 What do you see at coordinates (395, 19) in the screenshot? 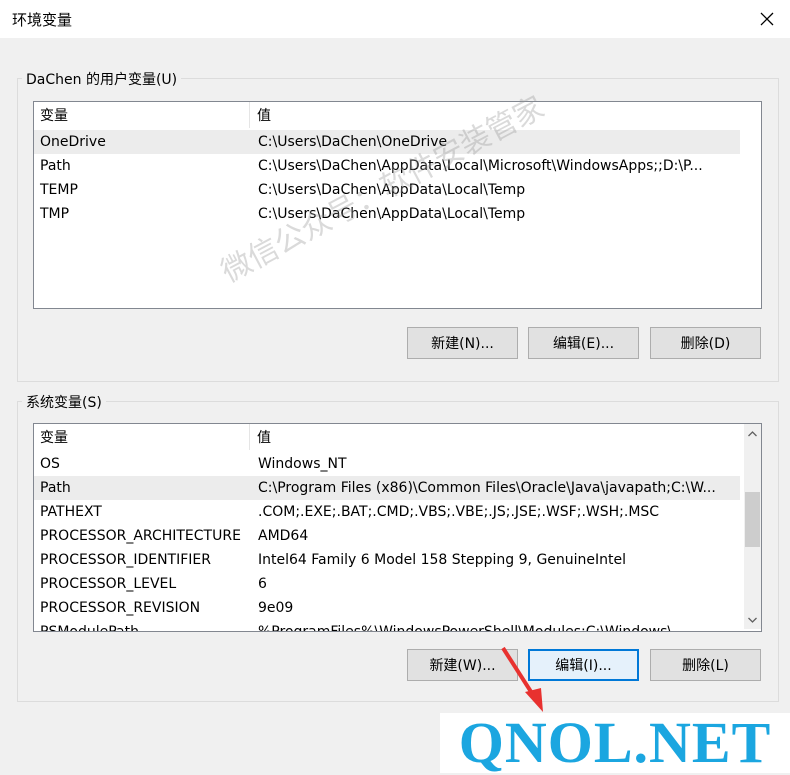
I see `title-bar: 环境变量` at bounding box center [395, 19].